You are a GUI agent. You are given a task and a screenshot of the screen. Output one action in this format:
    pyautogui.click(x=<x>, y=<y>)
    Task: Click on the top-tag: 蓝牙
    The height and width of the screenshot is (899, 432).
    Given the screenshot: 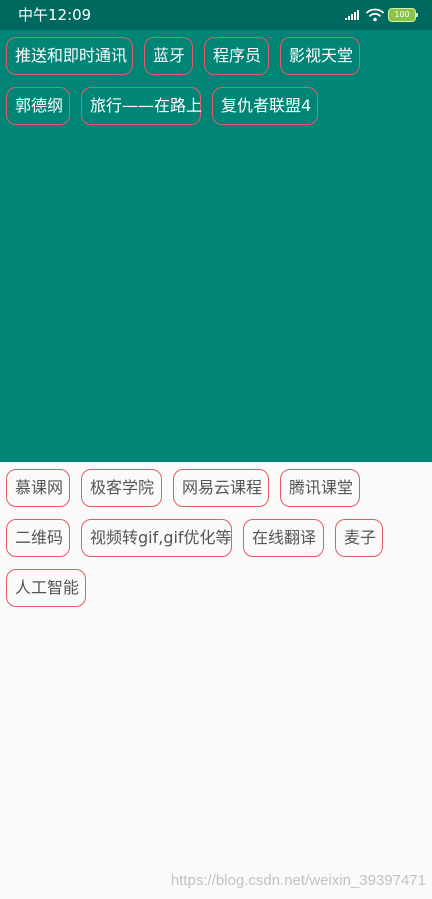 What is the action you would take?
    pyautogui.click(x=168, y=56)
    